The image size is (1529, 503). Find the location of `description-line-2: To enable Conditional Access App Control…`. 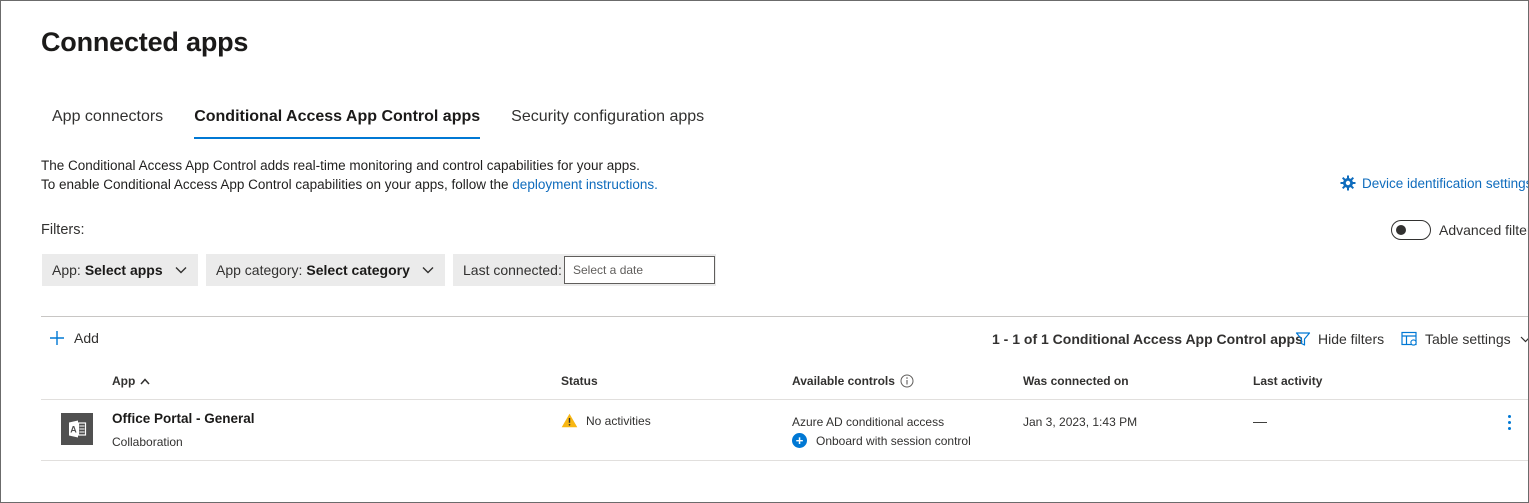

description-line-2: To enable Conditional Access App Control… is located at coordinates (349, 184).